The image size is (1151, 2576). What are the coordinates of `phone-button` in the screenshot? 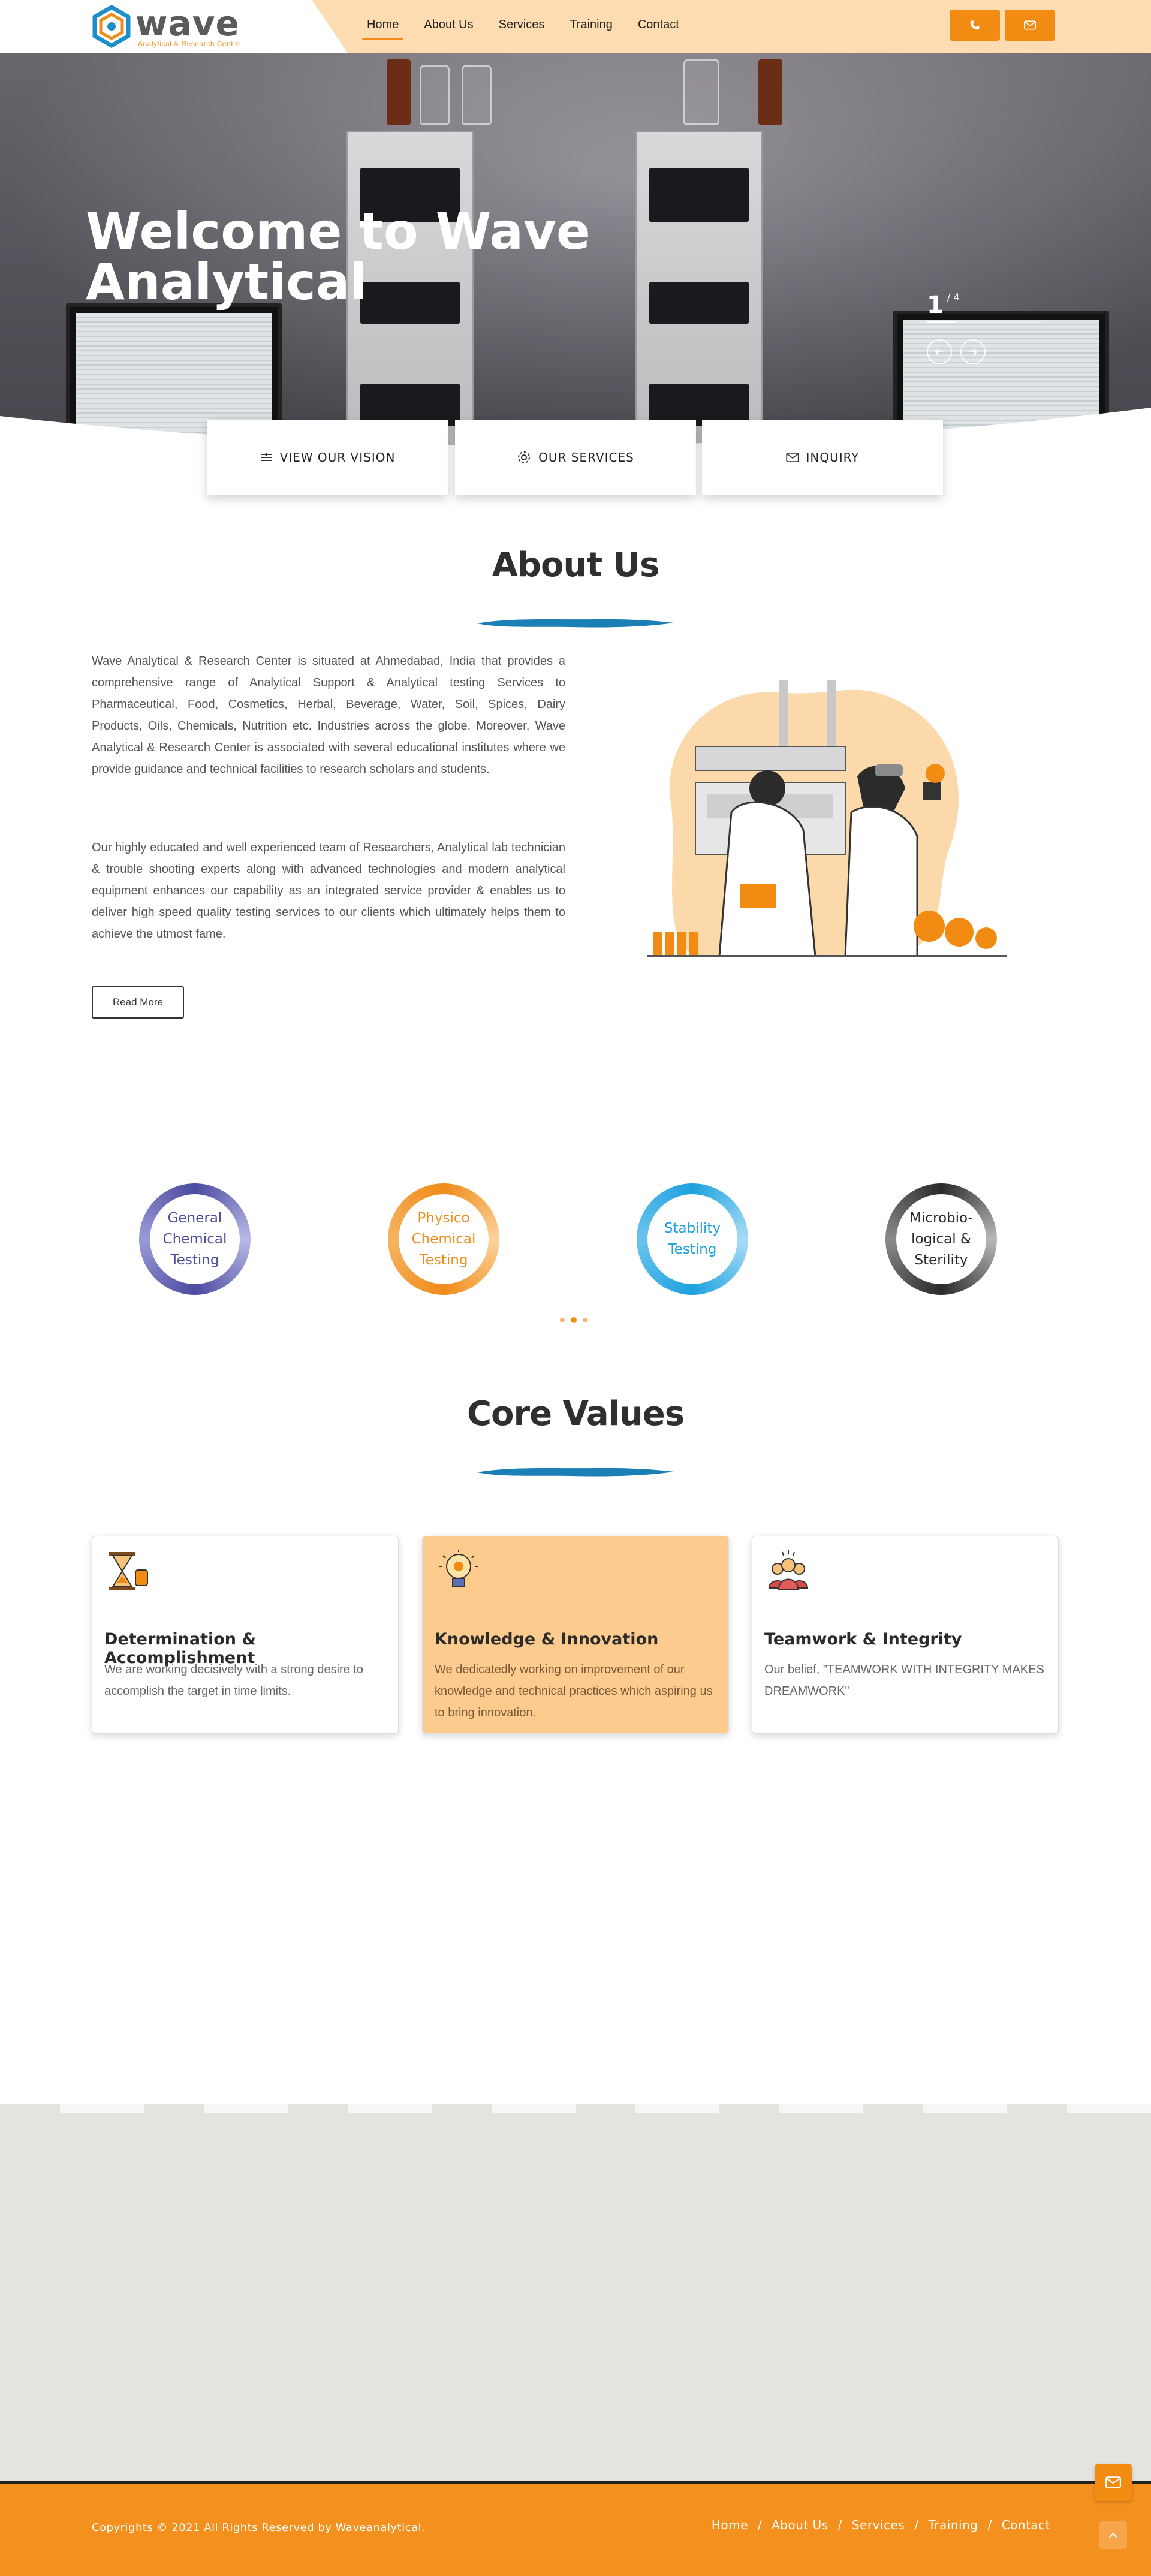 It's located at (975, 26).